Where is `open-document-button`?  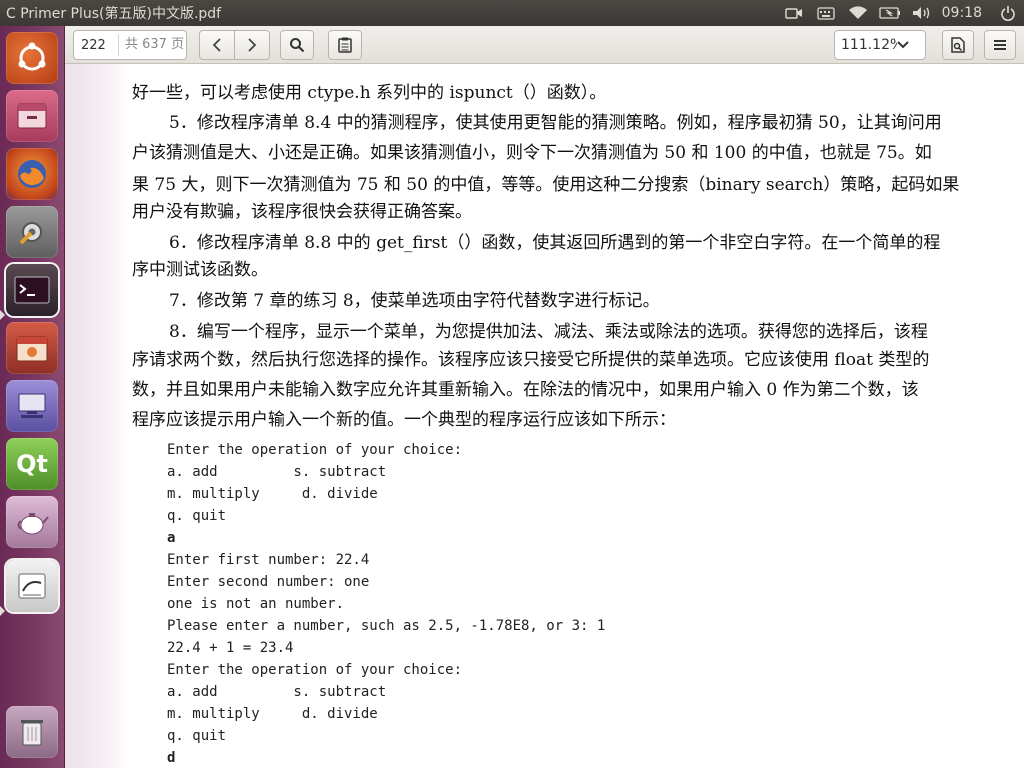 open-document-button is located at coordinates (958, 45).